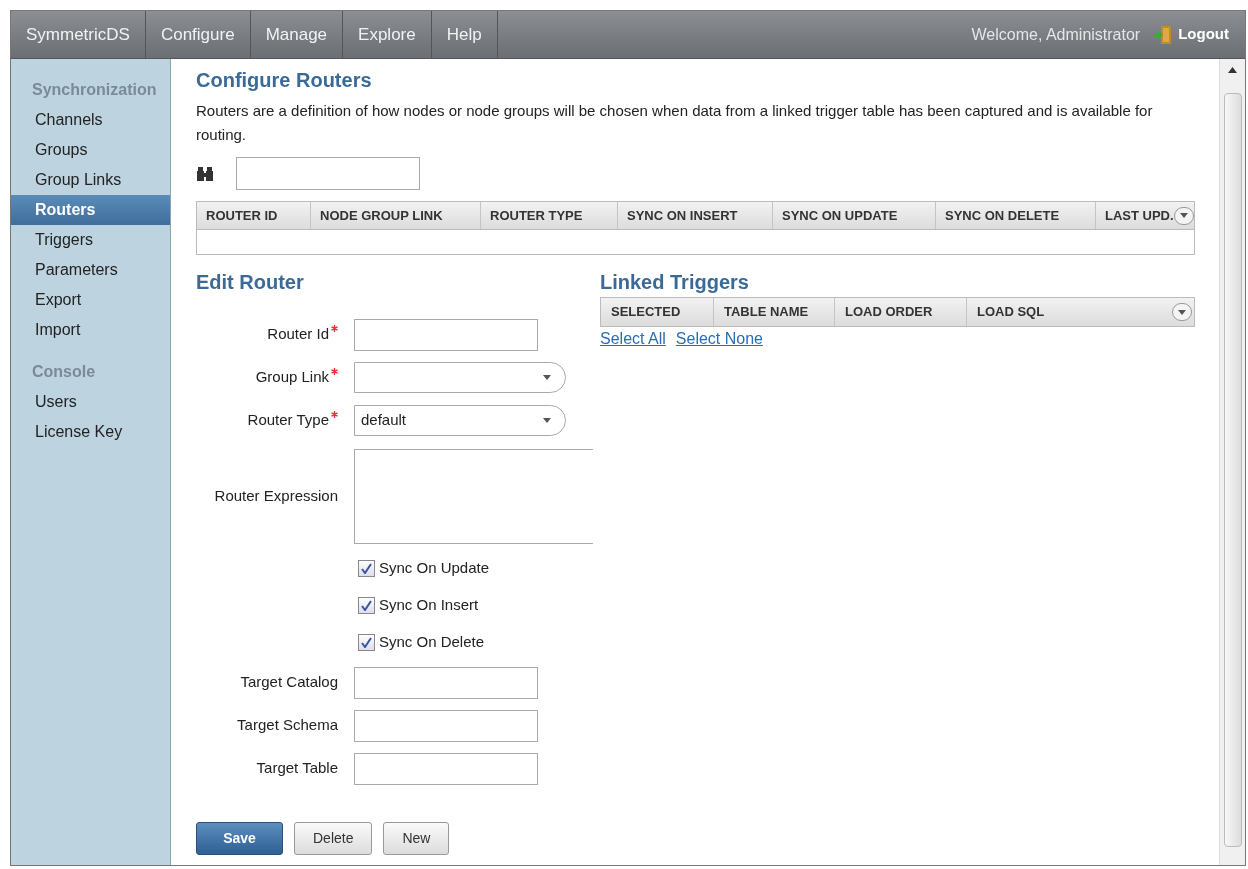 The height and width of the screenshot is (869, 1248). Describe the element at coordinates (1011, 312) in the screenshot. I see `column-header: LOAD SQL` at that location.